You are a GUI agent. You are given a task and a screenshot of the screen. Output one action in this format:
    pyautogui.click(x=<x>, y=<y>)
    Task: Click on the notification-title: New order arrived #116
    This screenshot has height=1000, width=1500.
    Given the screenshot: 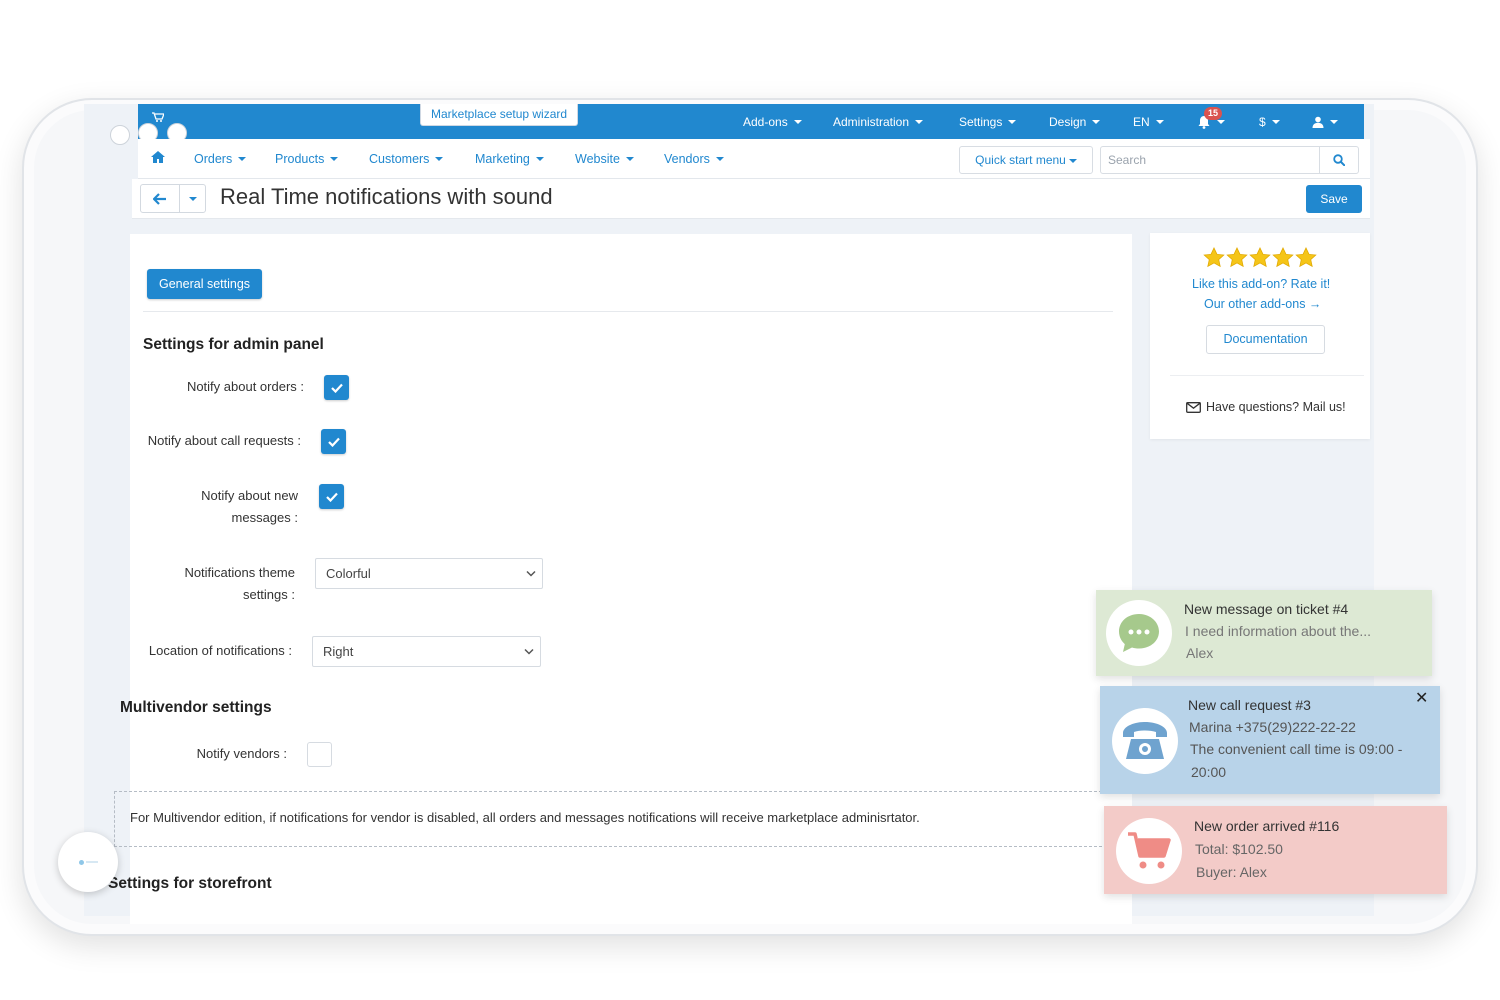 What is the action you would take?
    pyautogui.click(x=1267, y=826)
    